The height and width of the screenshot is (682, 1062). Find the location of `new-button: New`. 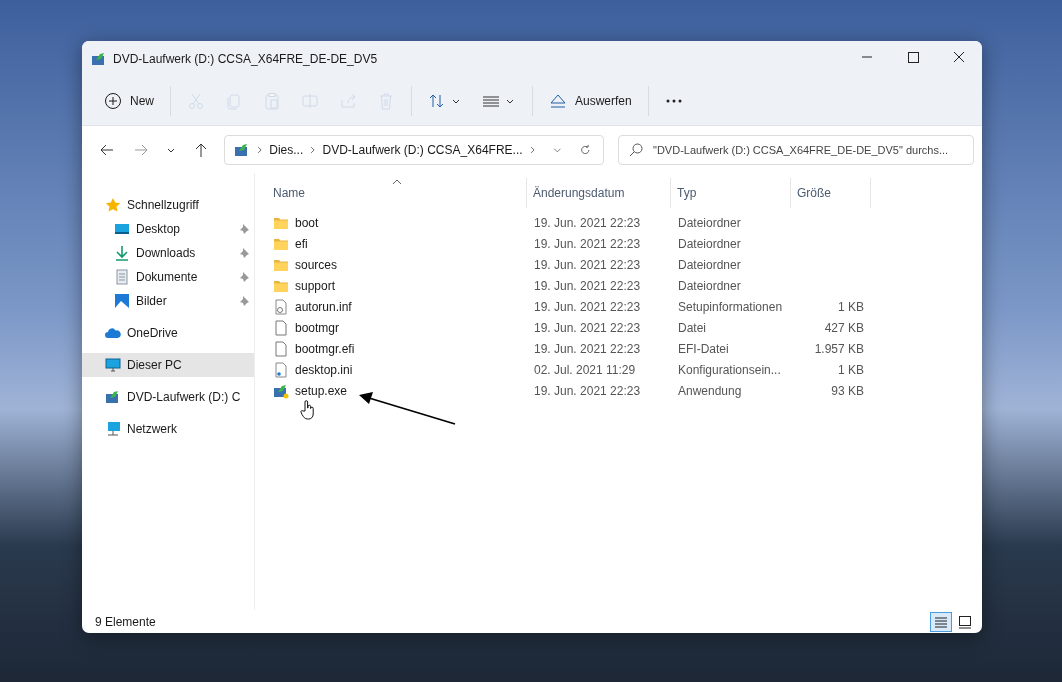

new-button: New is located at coordinates (129, 101).